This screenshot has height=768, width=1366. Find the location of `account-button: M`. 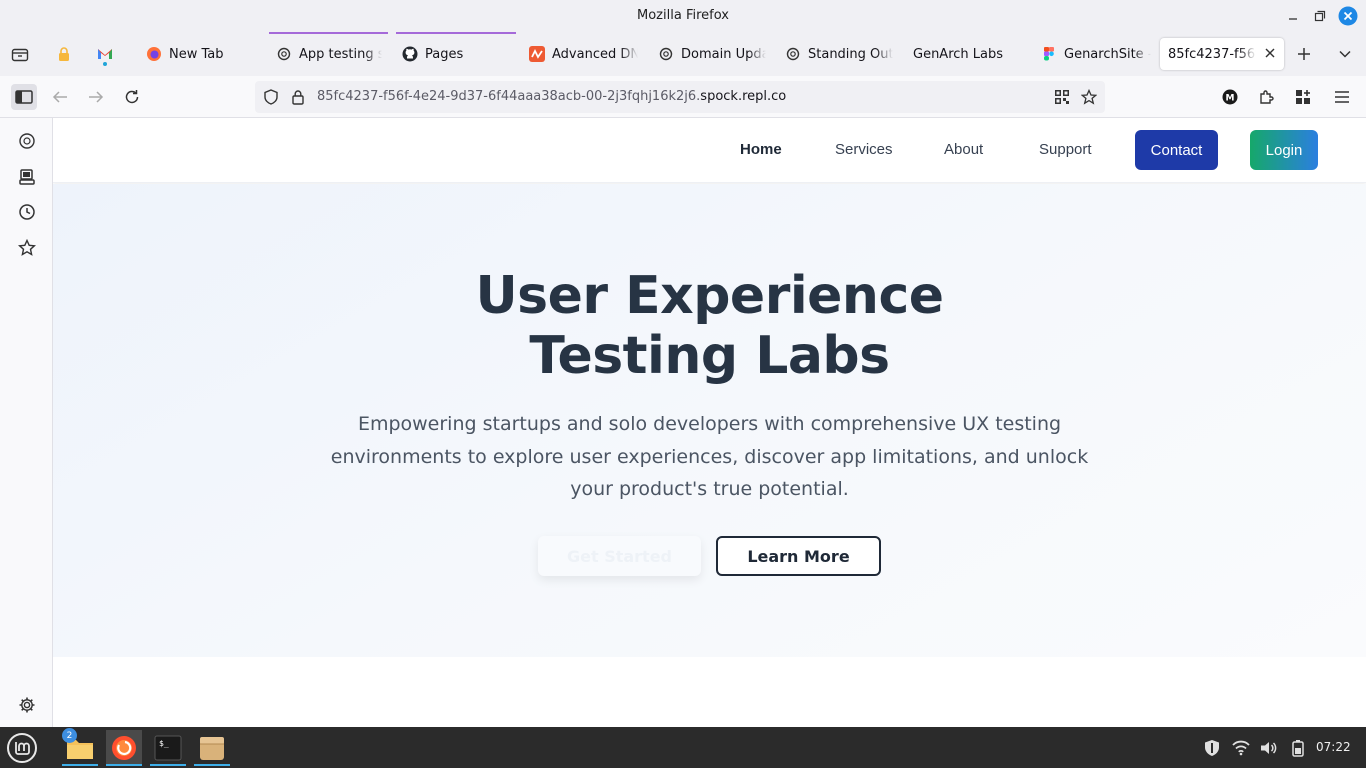

account-button: M is located at coordinates (1230, 97).